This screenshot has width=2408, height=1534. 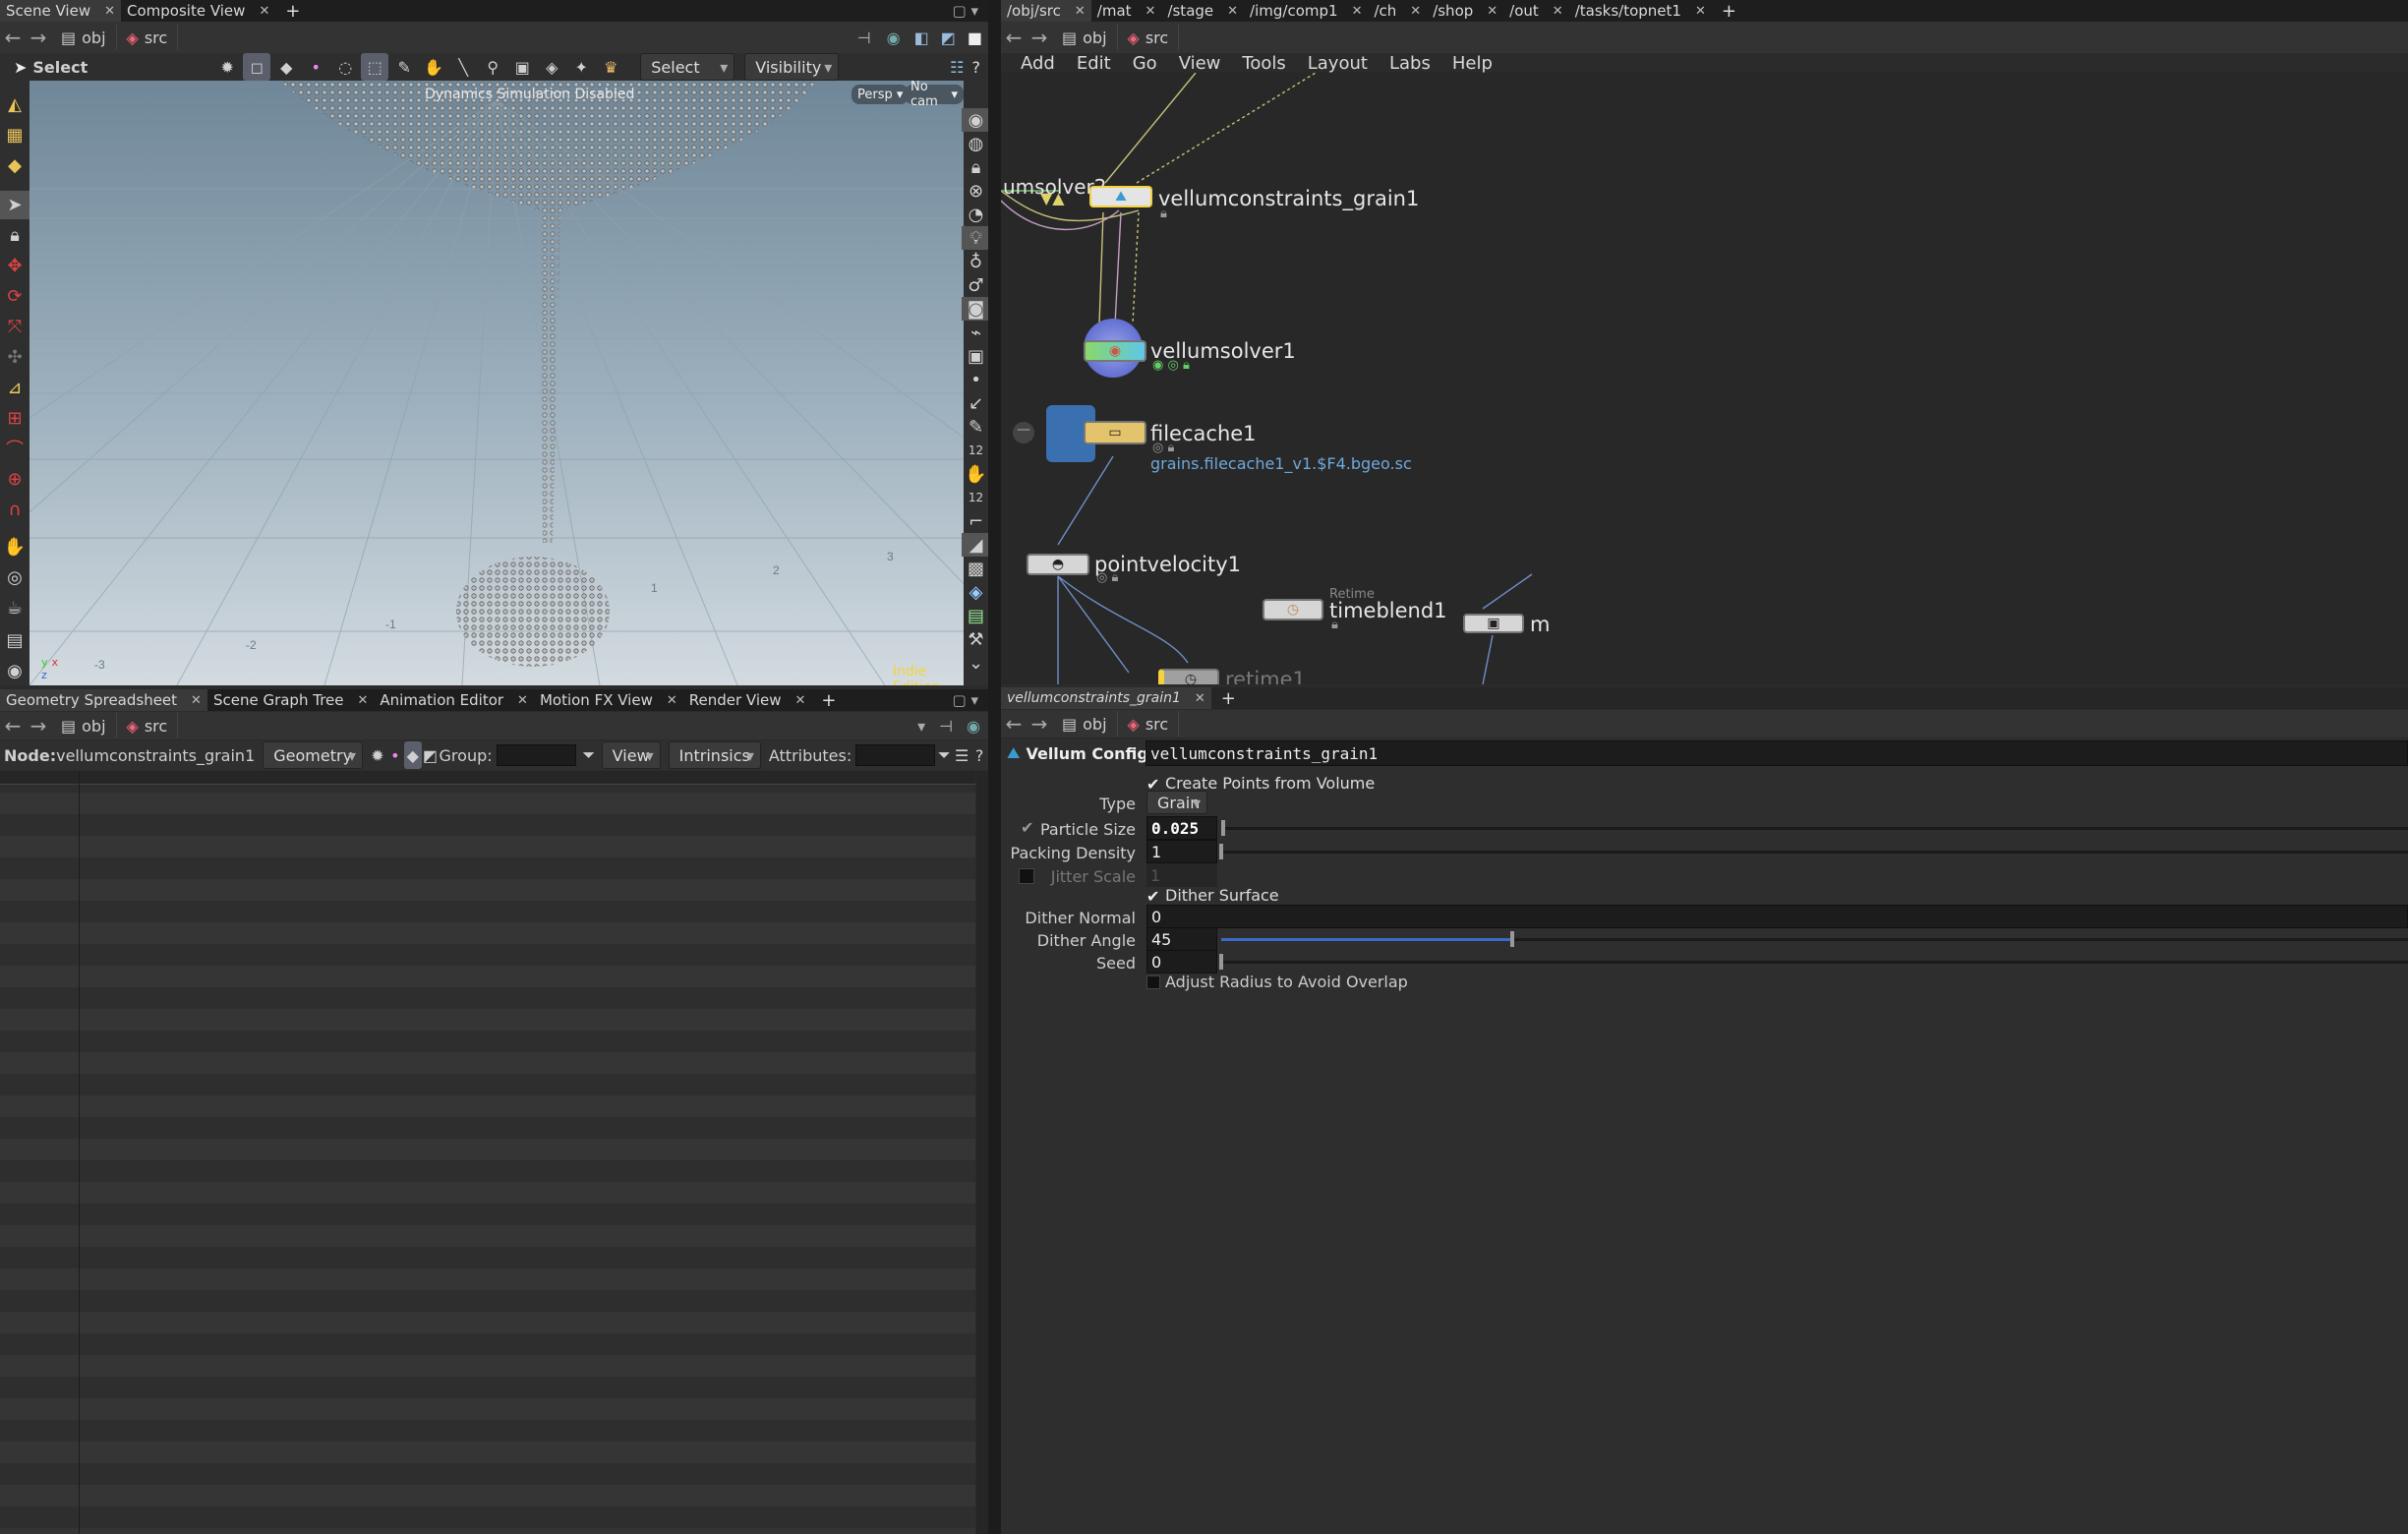 What do you see at coordinates (227, 67) in the screenshot?
I see `select-objects-icon: ✹` at bounding box center [227, 67].